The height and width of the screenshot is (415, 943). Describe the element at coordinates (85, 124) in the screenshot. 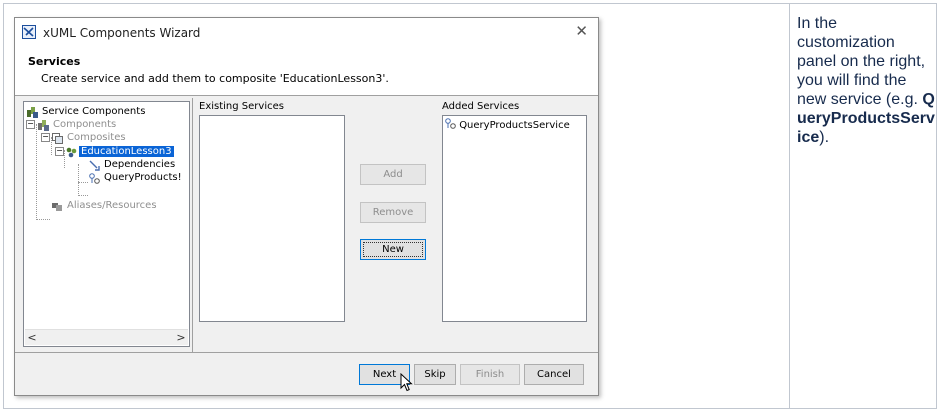

I see `tree-item-label: Components` at that location.